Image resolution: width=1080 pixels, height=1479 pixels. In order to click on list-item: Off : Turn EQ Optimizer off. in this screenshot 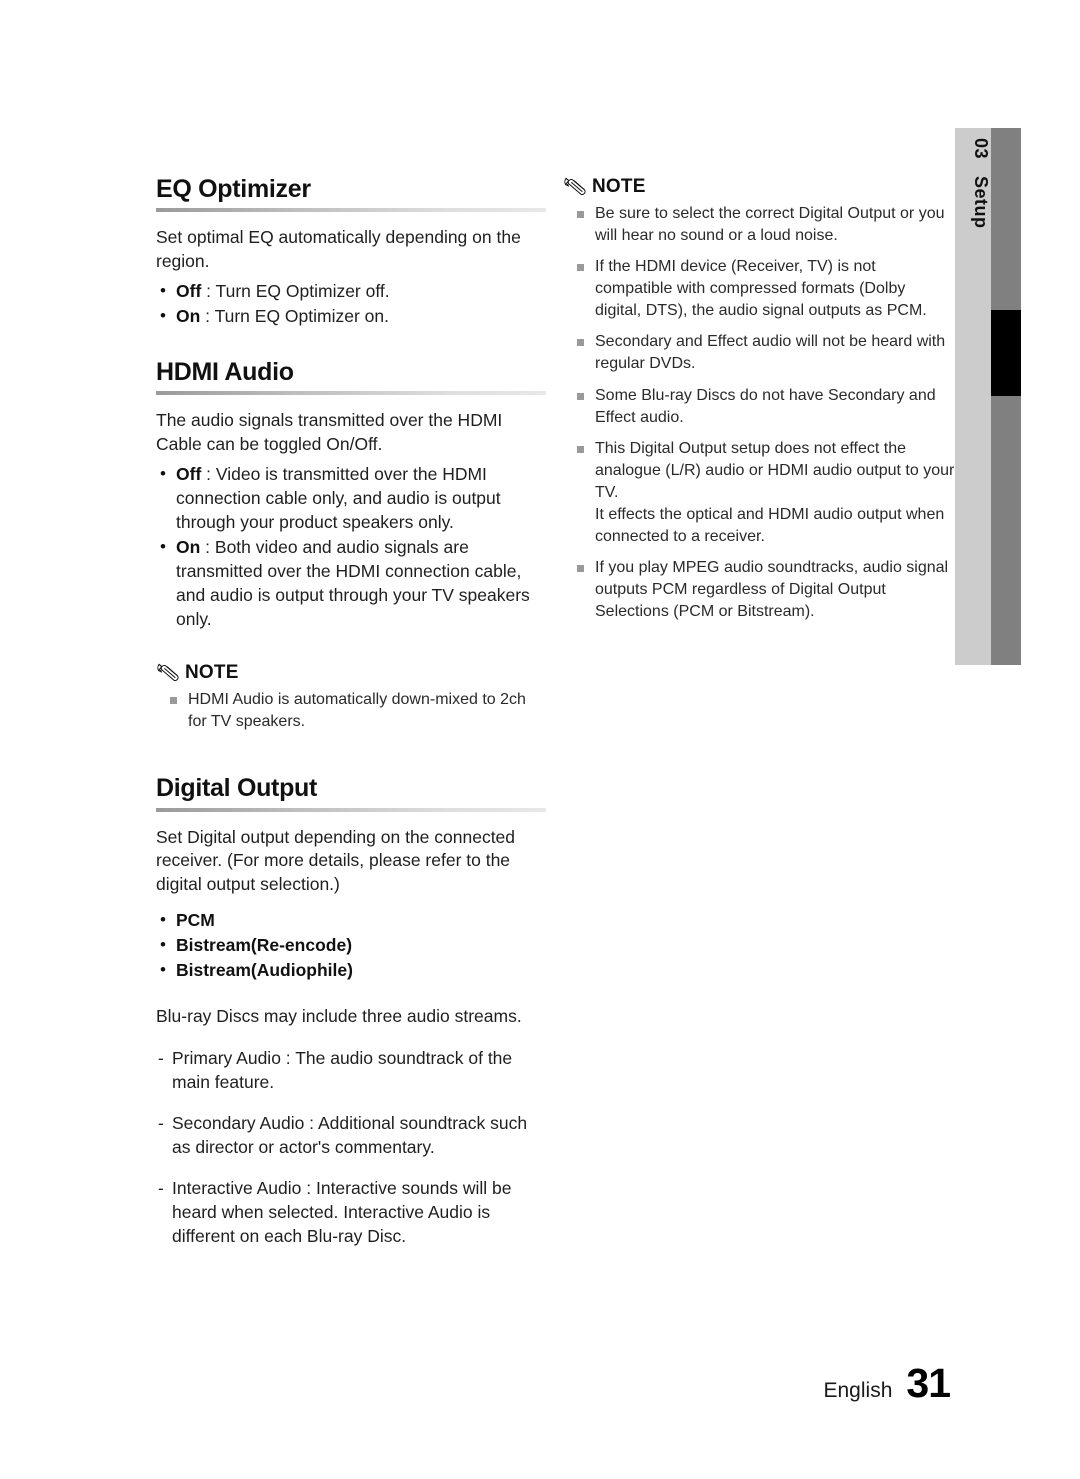, I will do `click(351, 291)`.